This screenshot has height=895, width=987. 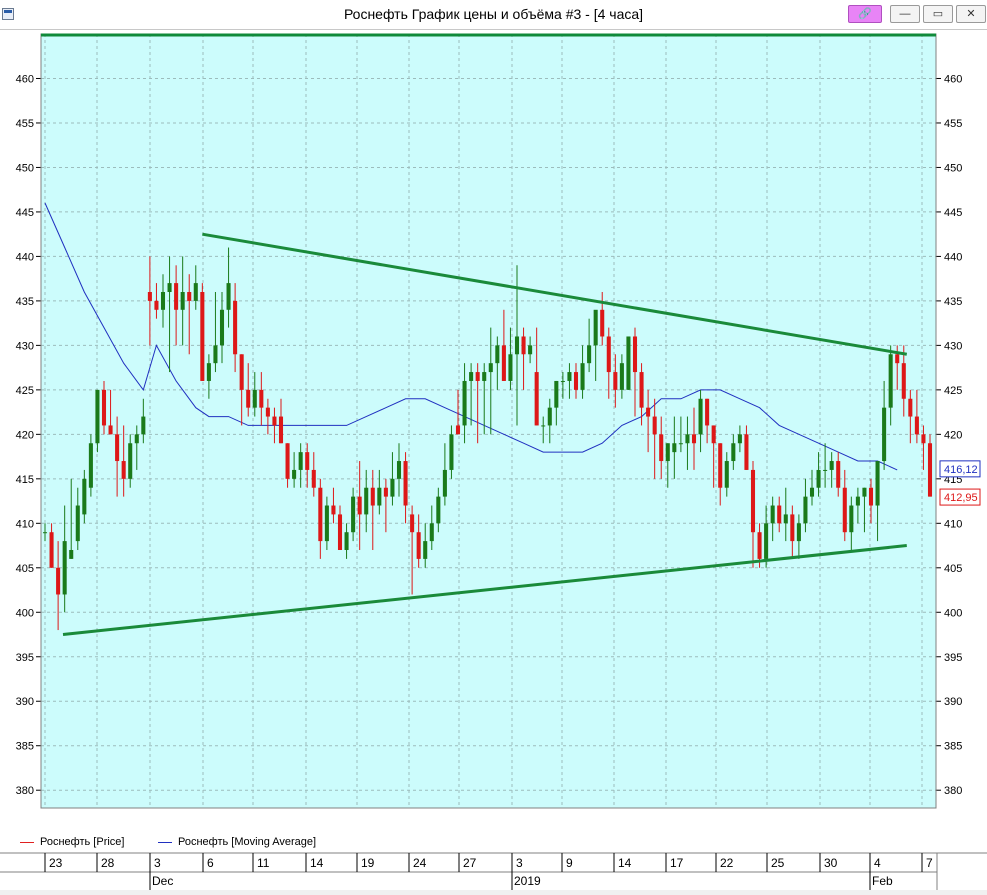 What do you see at coordinates (953, 569) in the screenshot?
I see `y-tick-label-right: 405` at bounding box center [953, 569].